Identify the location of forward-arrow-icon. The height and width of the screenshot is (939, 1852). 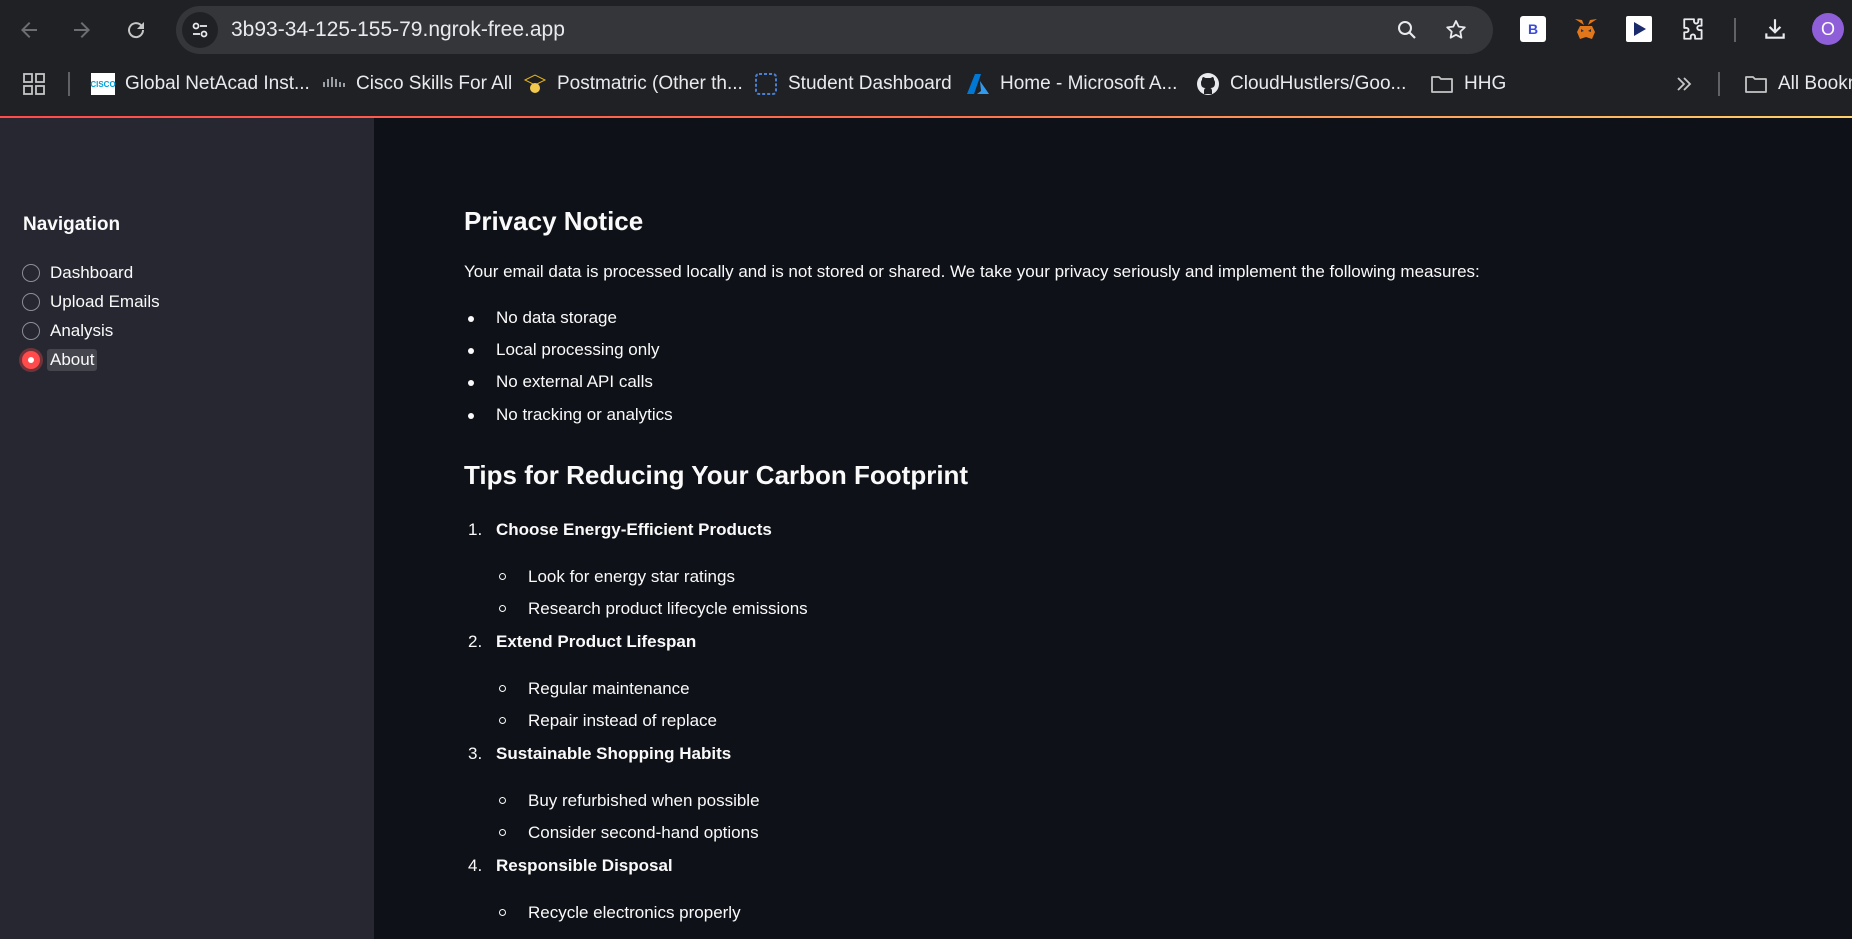
(82, 30).